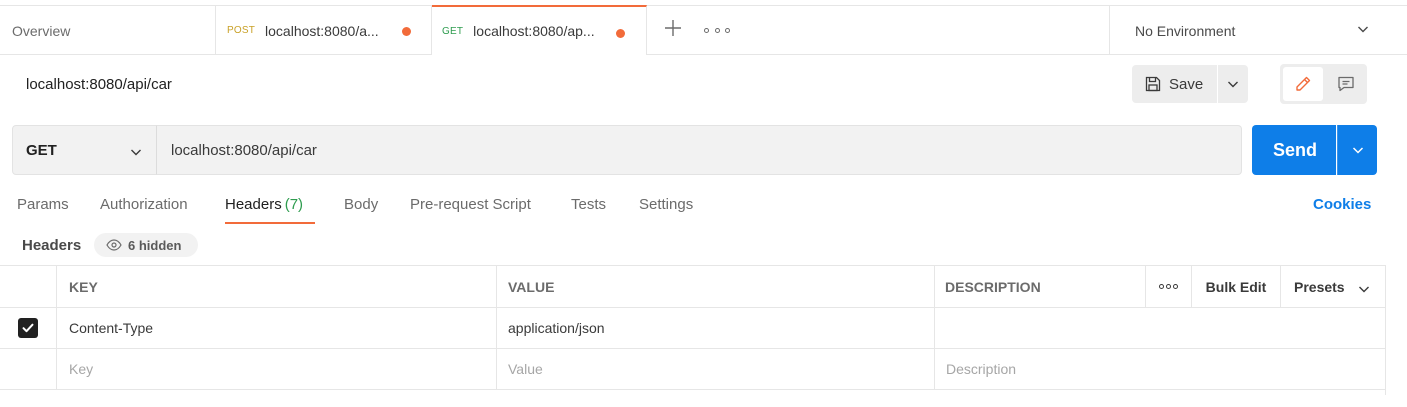  Describe the element at coordinates (294, 204) in the screenshot. I see `headers-count: (7)` at that location.